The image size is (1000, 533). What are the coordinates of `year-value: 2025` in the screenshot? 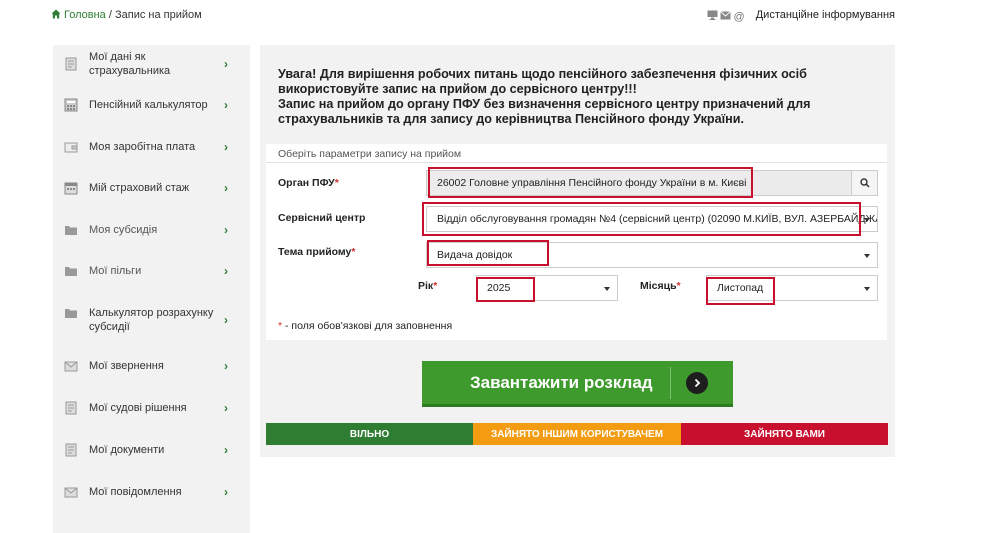 It's located at (499, 288).